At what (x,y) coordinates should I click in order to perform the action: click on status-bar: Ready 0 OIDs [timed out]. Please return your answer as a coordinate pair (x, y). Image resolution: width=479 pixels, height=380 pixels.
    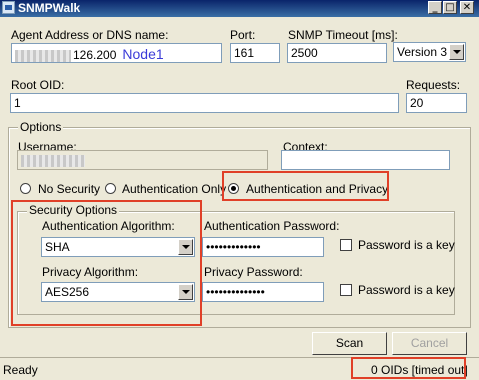
    Looking at the image, I should click on (239, 368).